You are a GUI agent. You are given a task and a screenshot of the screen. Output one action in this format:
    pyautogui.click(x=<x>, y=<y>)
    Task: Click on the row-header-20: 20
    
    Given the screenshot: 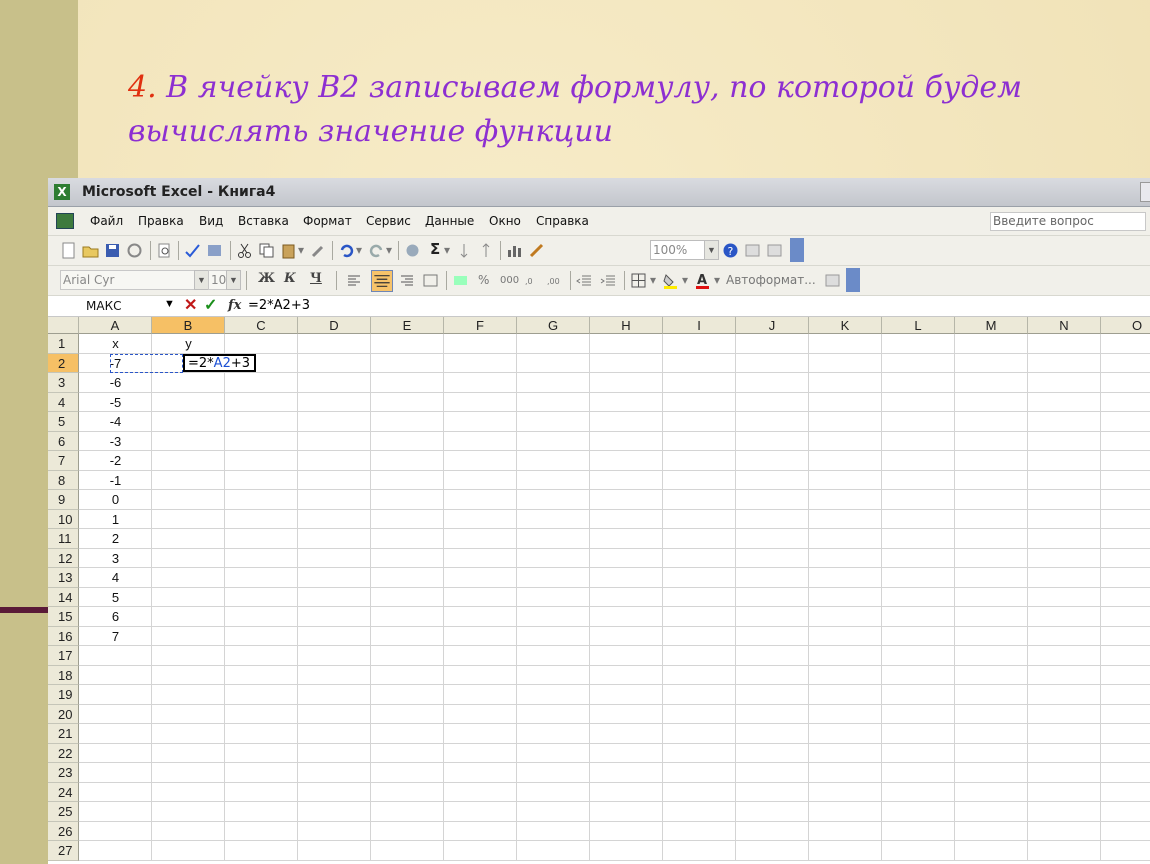 What is the action you would take?
    pyautogui.click(x=63, y=714)
    